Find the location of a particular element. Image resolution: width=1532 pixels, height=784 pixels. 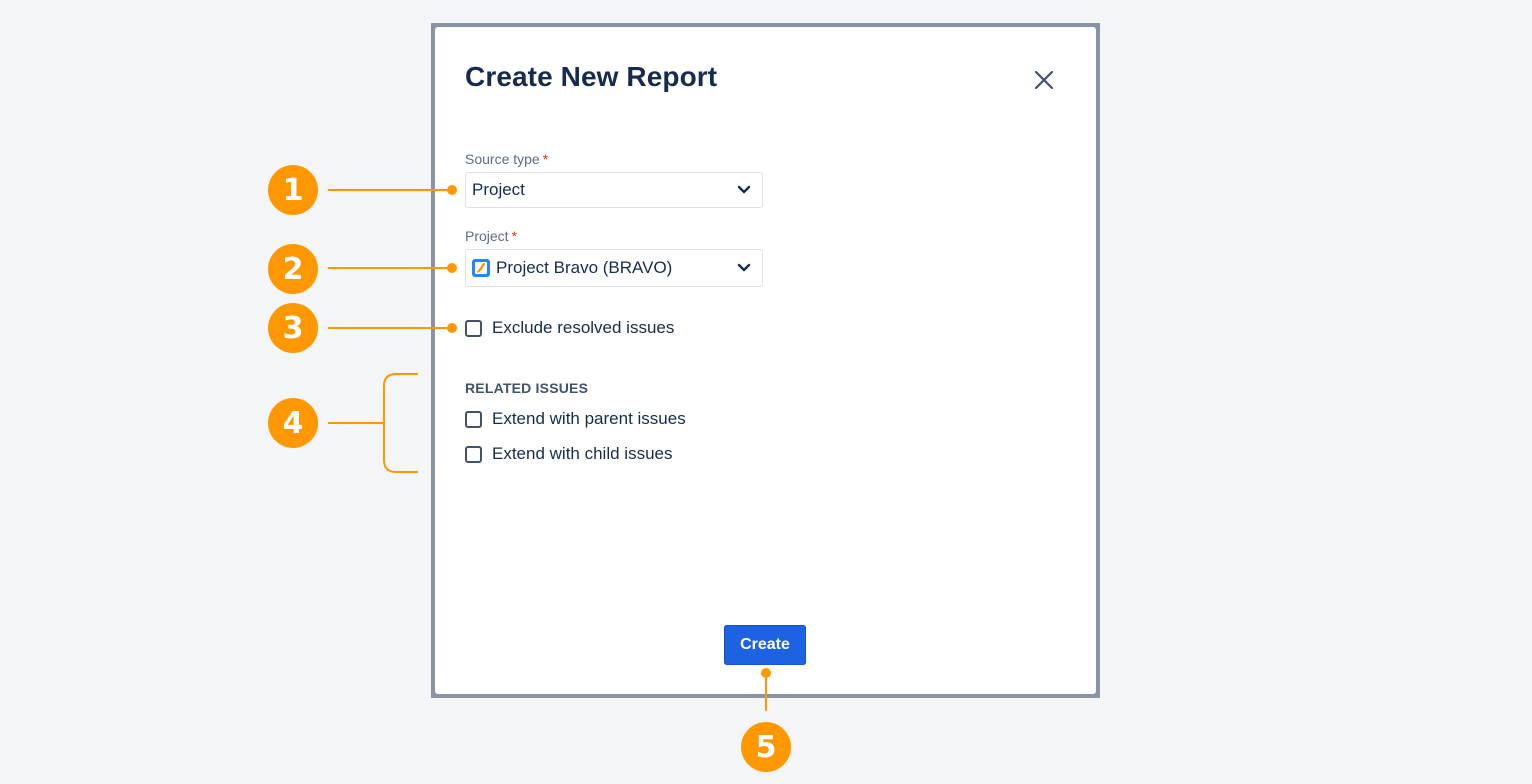

source-type-select: Project is located at coordinates (614, 190).